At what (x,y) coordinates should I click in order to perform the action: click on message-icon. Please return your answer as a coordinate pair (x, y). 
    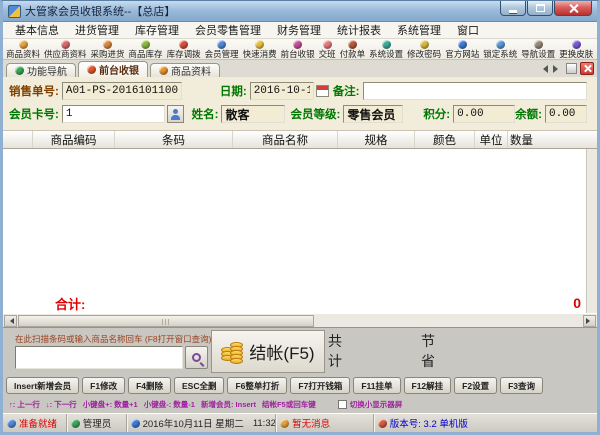
    Looking at the image, I should click on (285, 423).